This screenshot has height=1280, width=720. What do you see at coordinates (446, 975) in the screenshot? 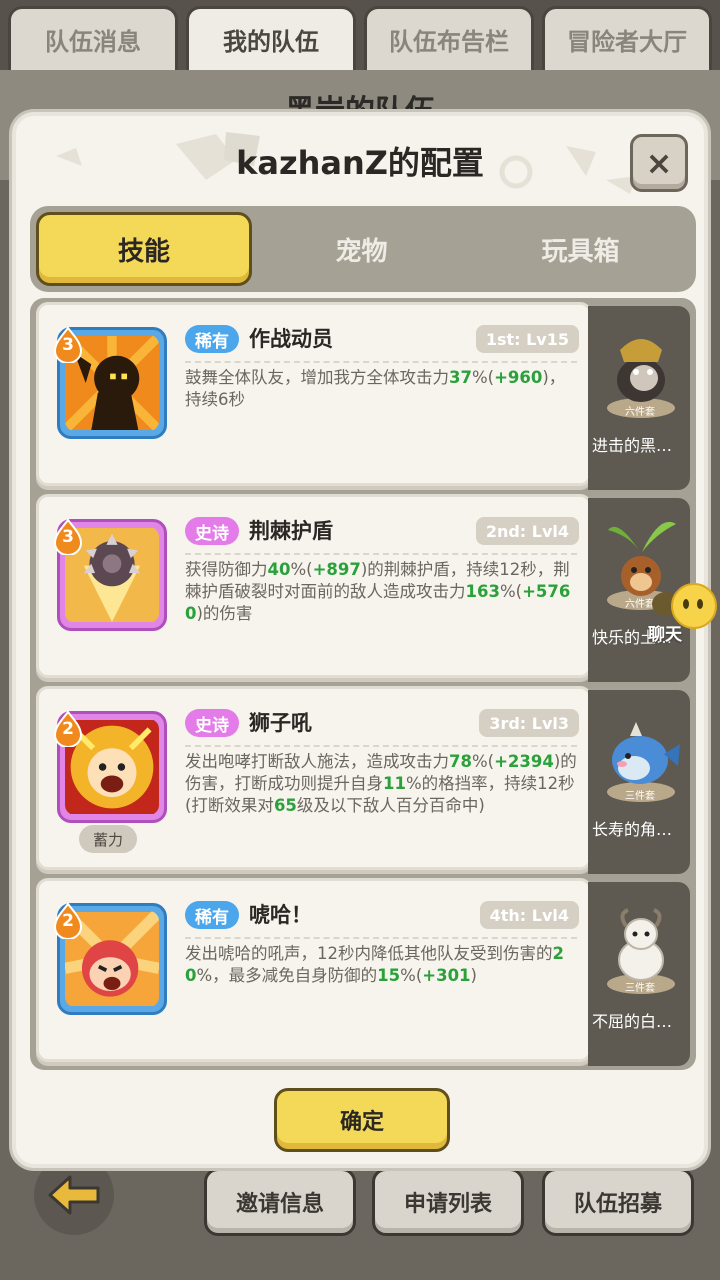
I see `skill-value: +301` at bounding box center [446, 975].